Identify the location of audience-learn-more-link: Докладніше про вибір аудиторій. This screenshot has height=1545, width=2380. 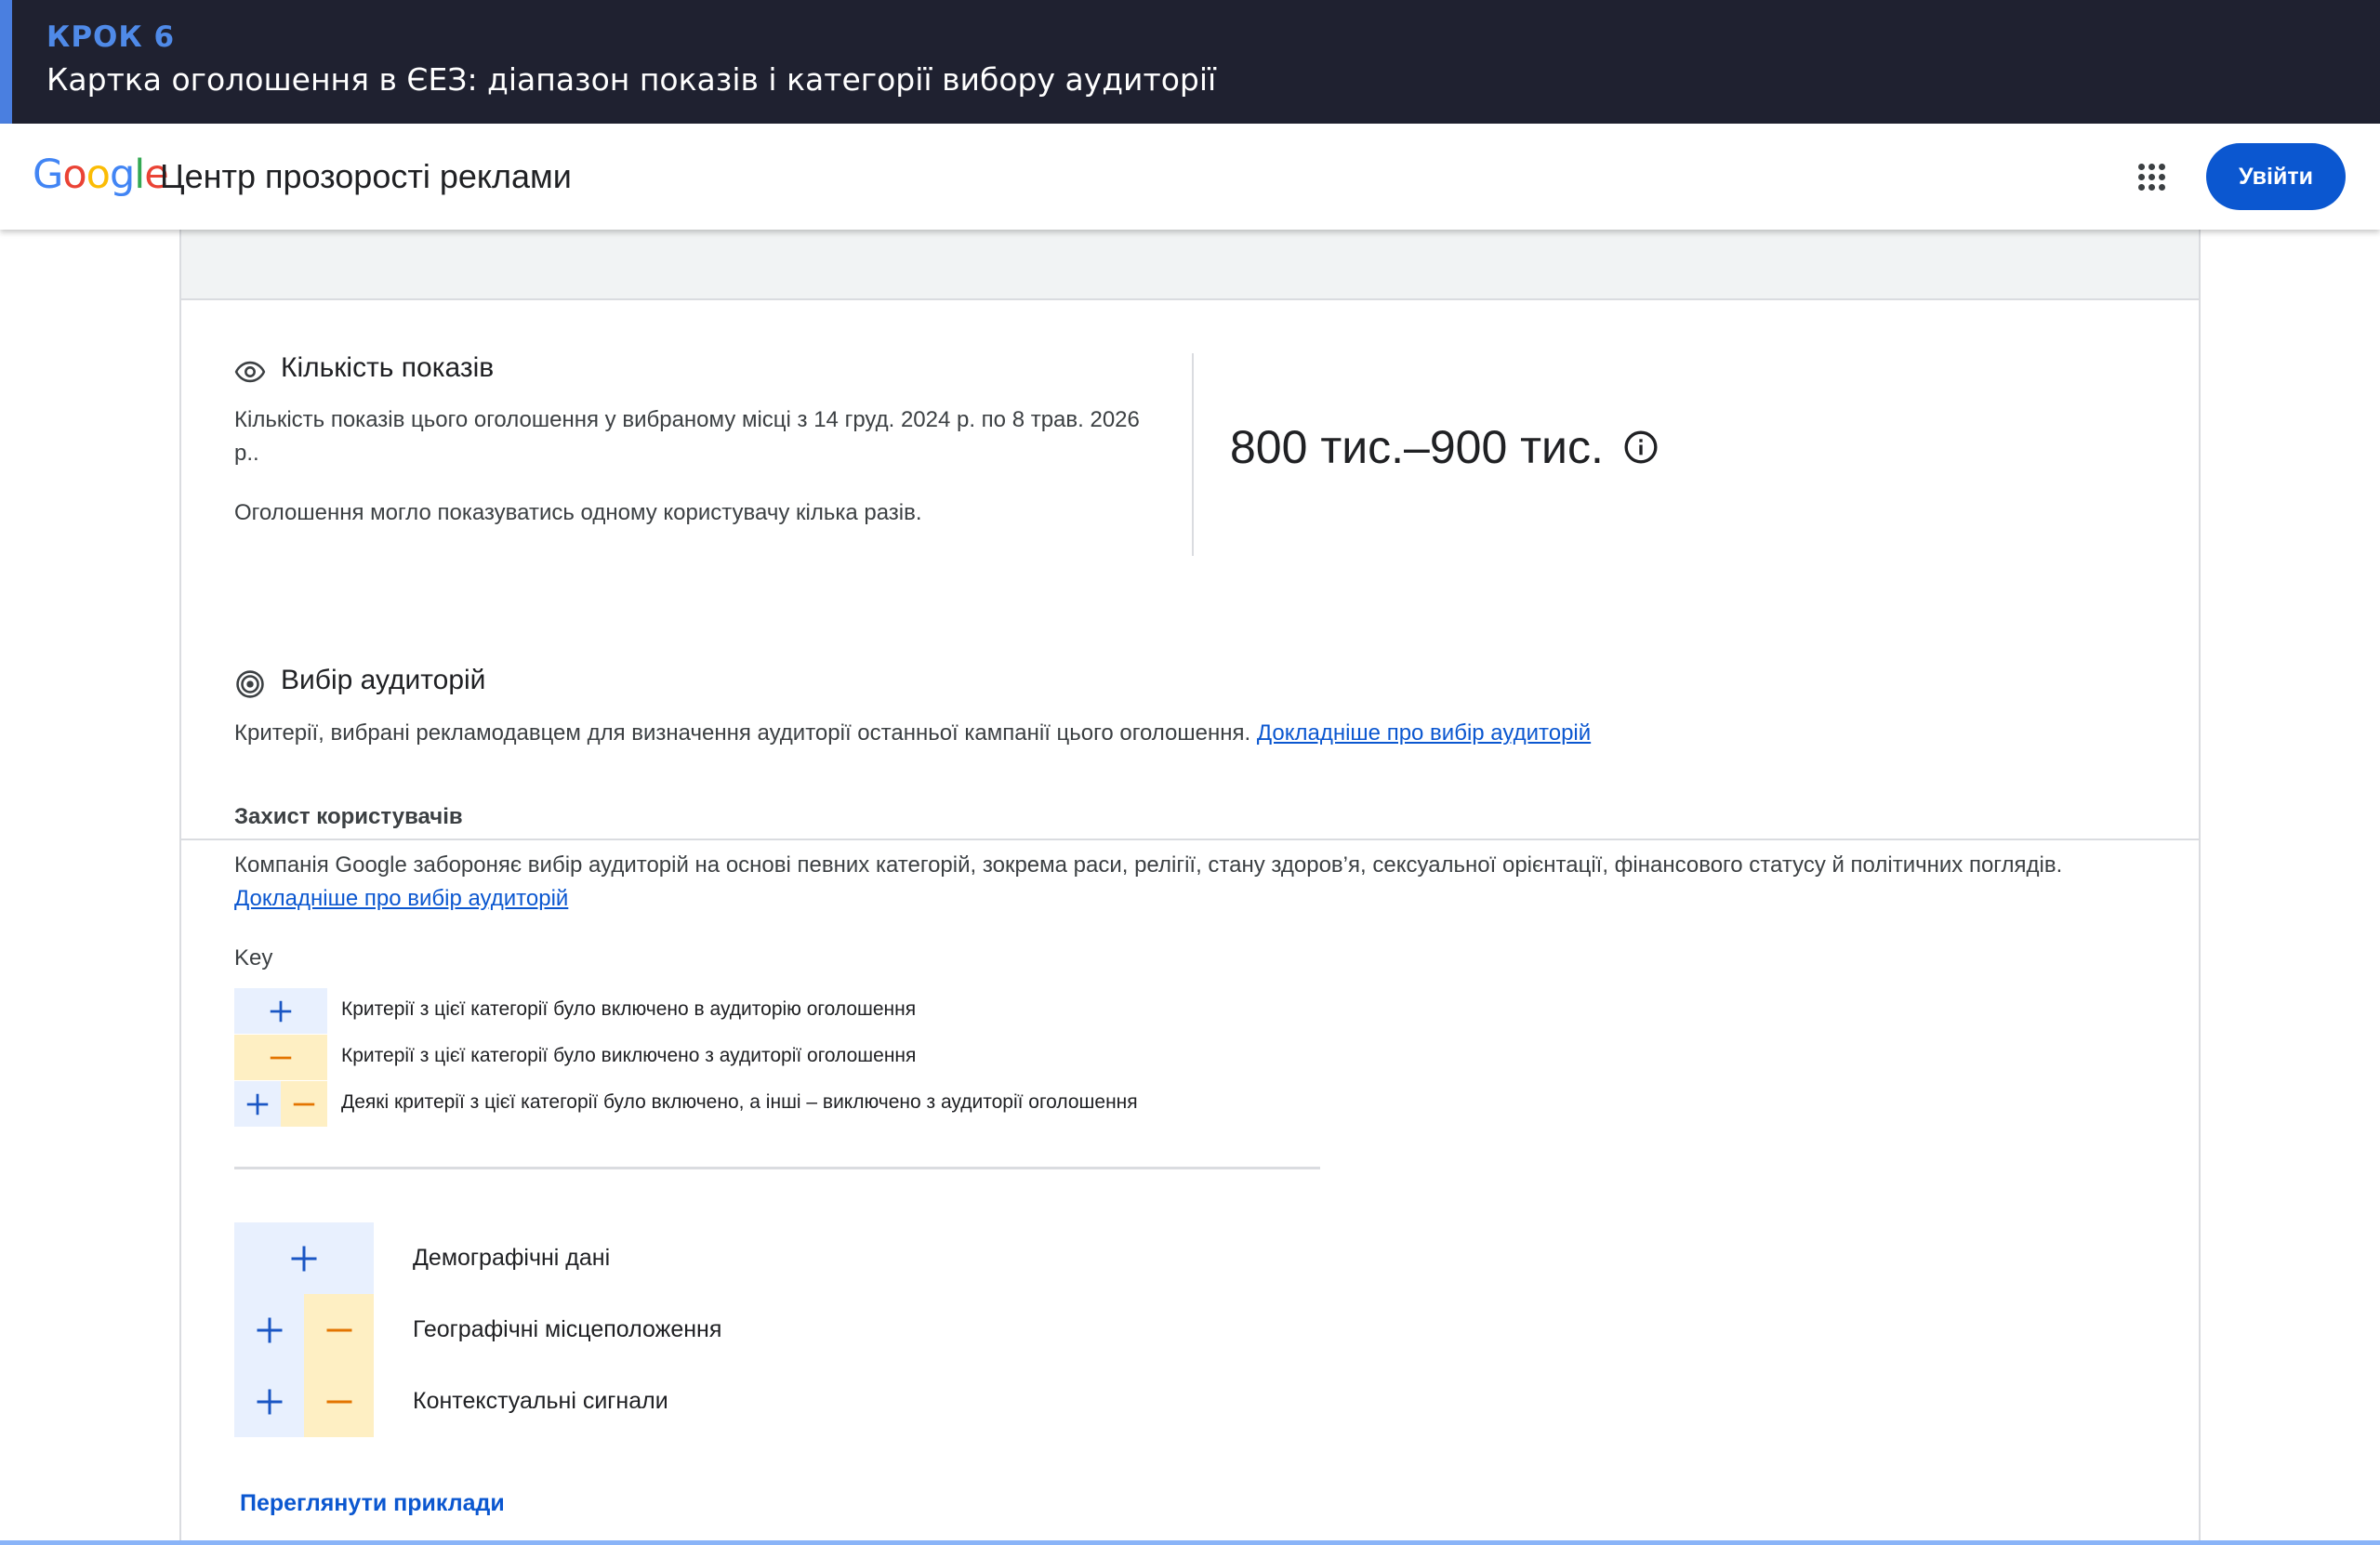
(1424, 733).